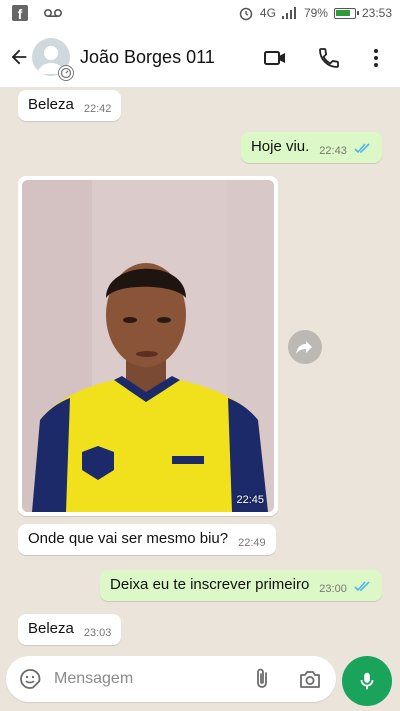  Describe the element at coordinates (346, 13) in the screenshot. I see `battery-icon` at that location.